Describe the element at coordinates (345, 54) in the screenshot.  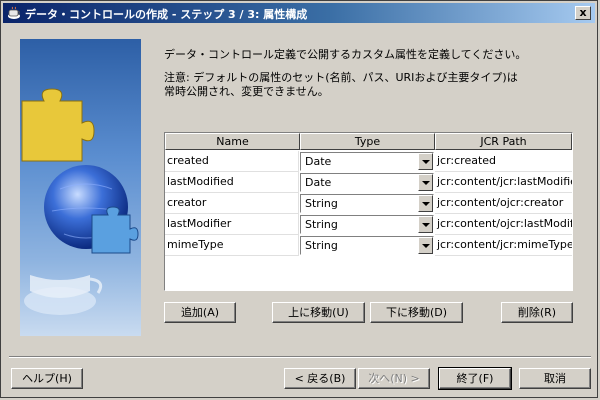
I see `intro-text: データ・コントロール定義で公開するカスタム属性を定義してください。` at that location.